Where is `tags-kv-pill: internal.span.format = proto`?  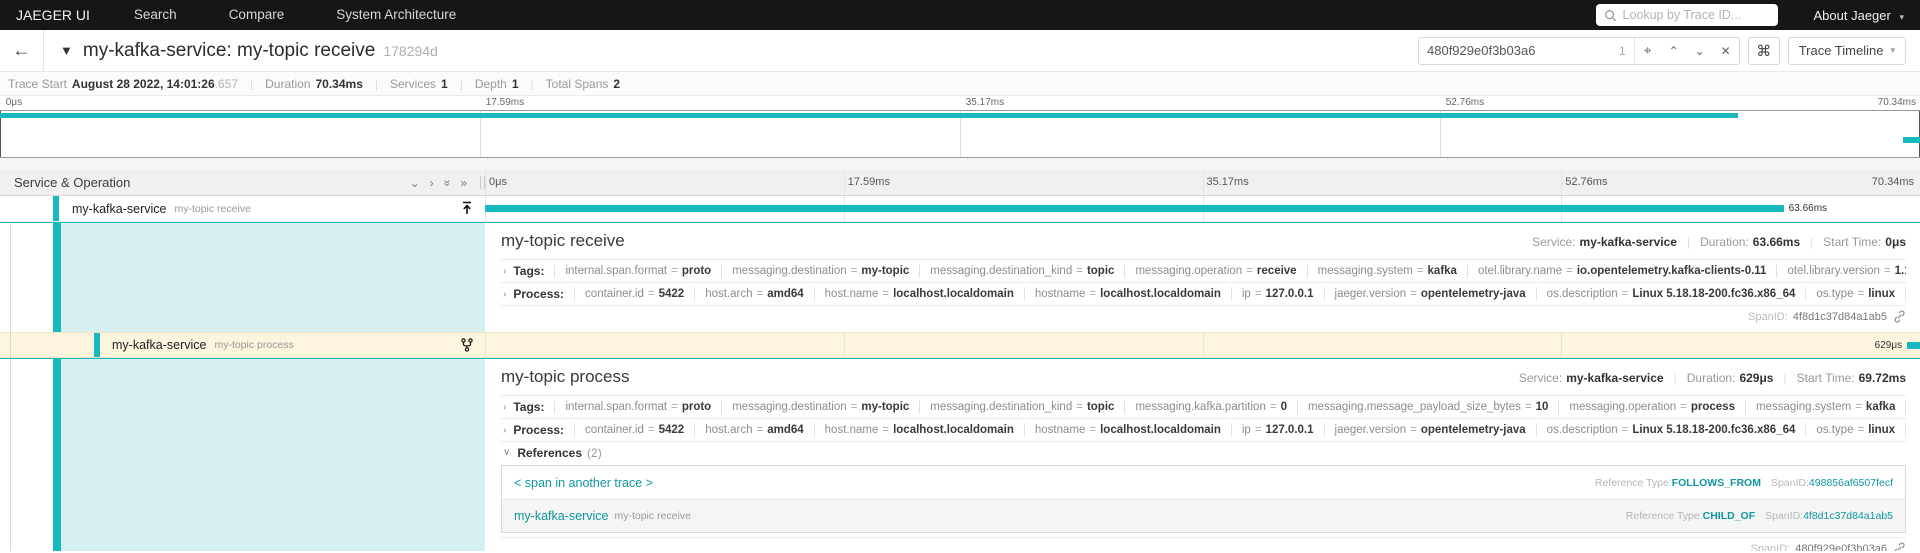 tags-kv-pill: internal.span.format = proto is located at coordinates (637, 407).